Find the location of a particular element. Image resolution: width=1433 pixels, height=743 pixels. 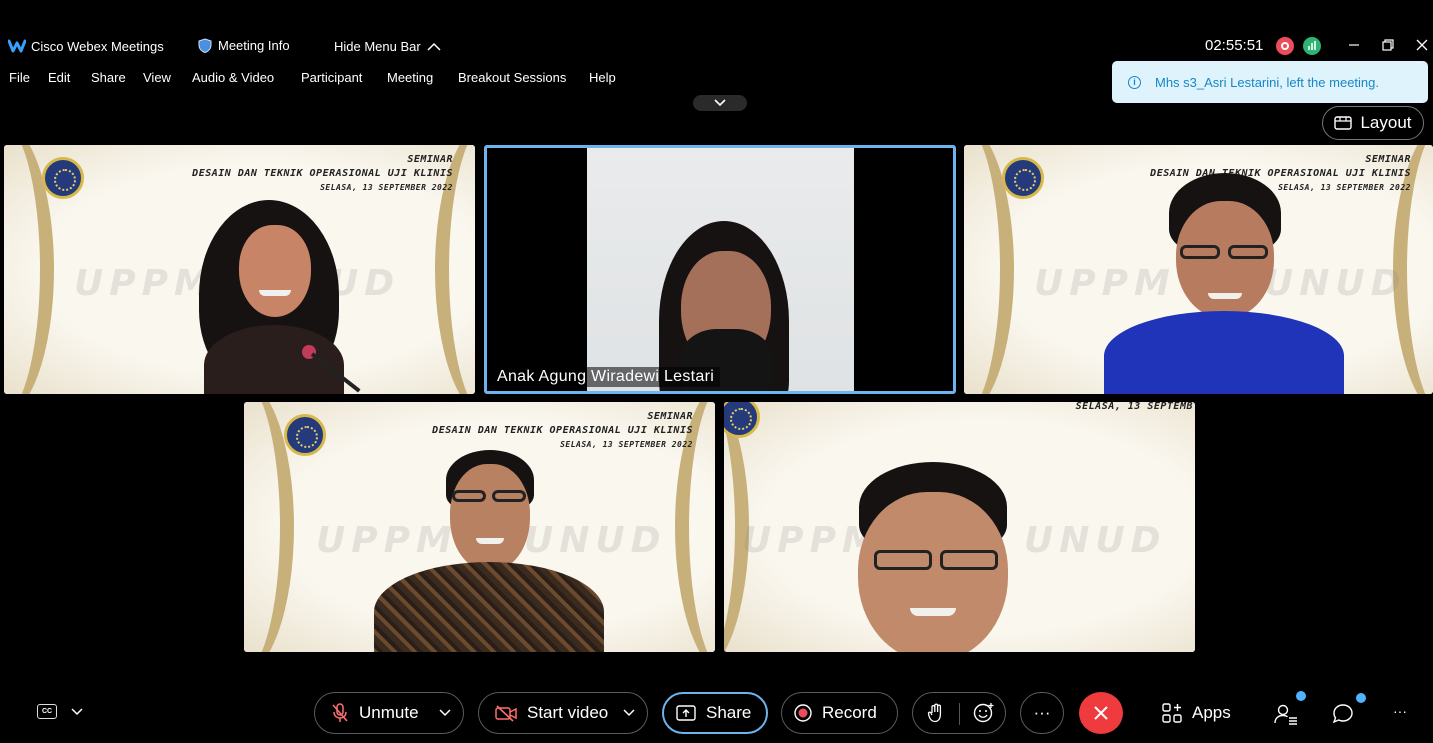

apps-label: Apps is located at coordinates (1211, 712).